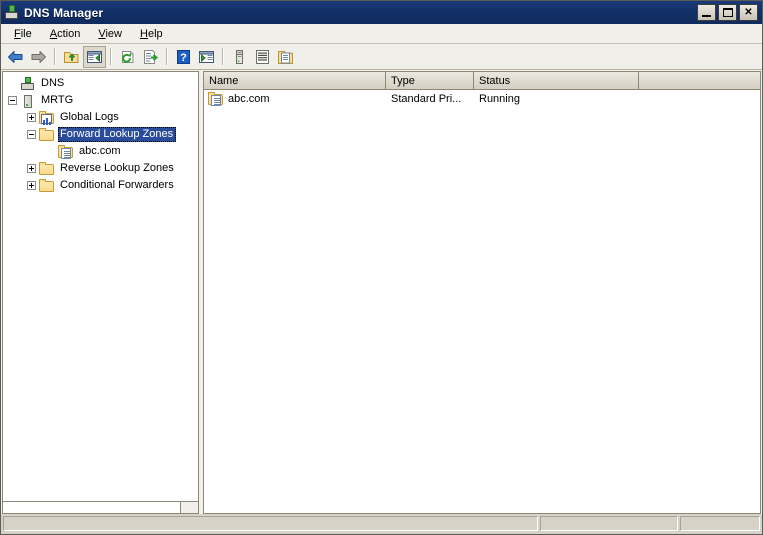 This screenshot has width=763, height=535. I want to click on refresh-button, so click(127, 57).